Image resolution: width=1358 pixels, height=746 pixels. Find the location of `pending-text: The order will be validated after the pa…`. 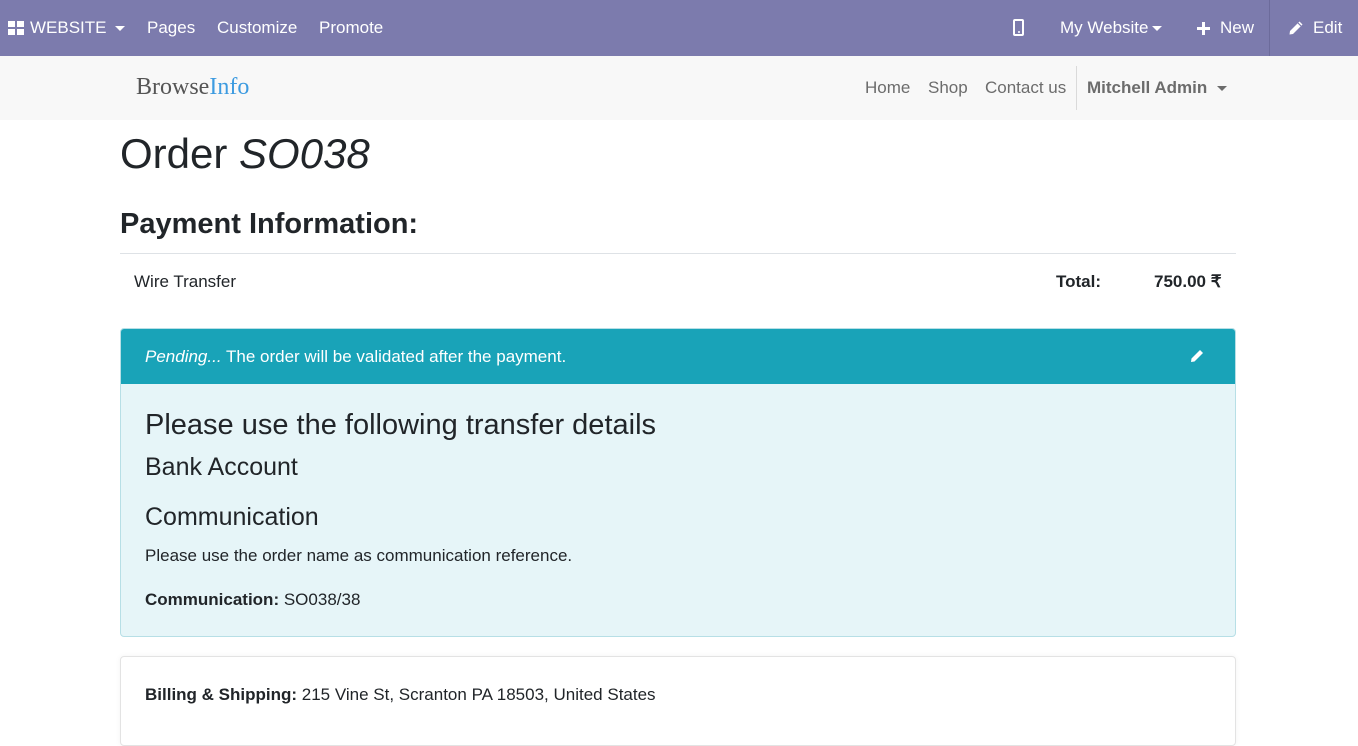

pending-text: The order will be validated after the pa… is located at coordinates (394, 356).